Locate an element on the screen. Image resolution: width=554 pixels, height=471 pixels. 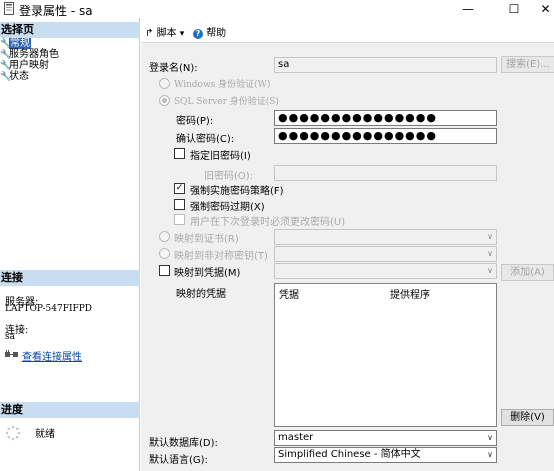
login-name-label: 登录名(N): is located at coordinates (173, 68).